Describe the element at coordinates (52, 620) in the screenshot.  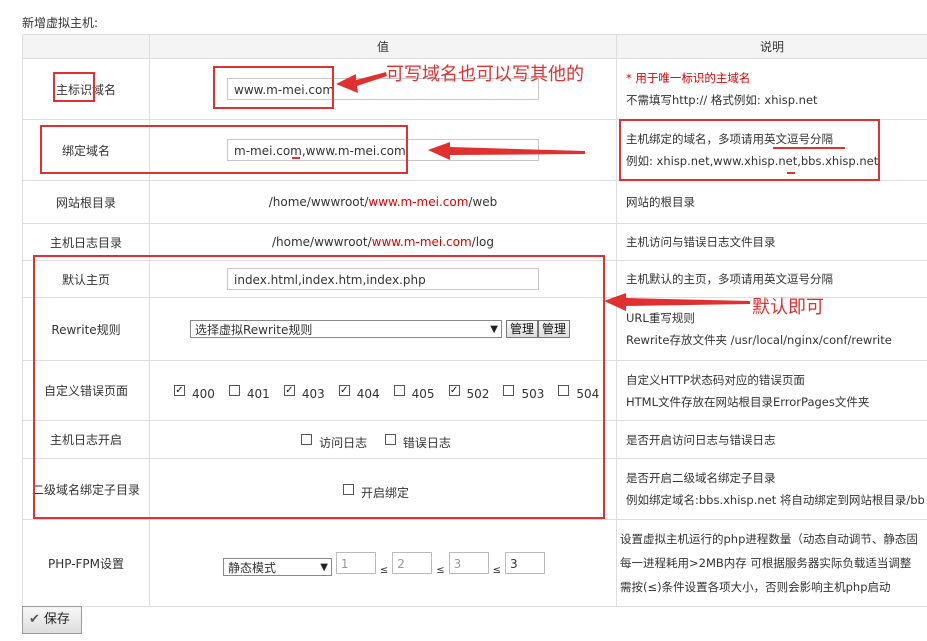
I see `save-button: ✔ 保存` at that location.